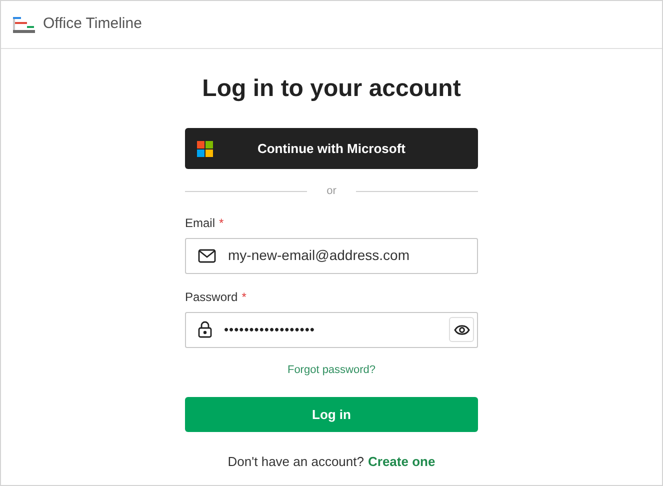 This screenshot has width=663, height=486. I want to click on email-label: Email, so click(200, 223).